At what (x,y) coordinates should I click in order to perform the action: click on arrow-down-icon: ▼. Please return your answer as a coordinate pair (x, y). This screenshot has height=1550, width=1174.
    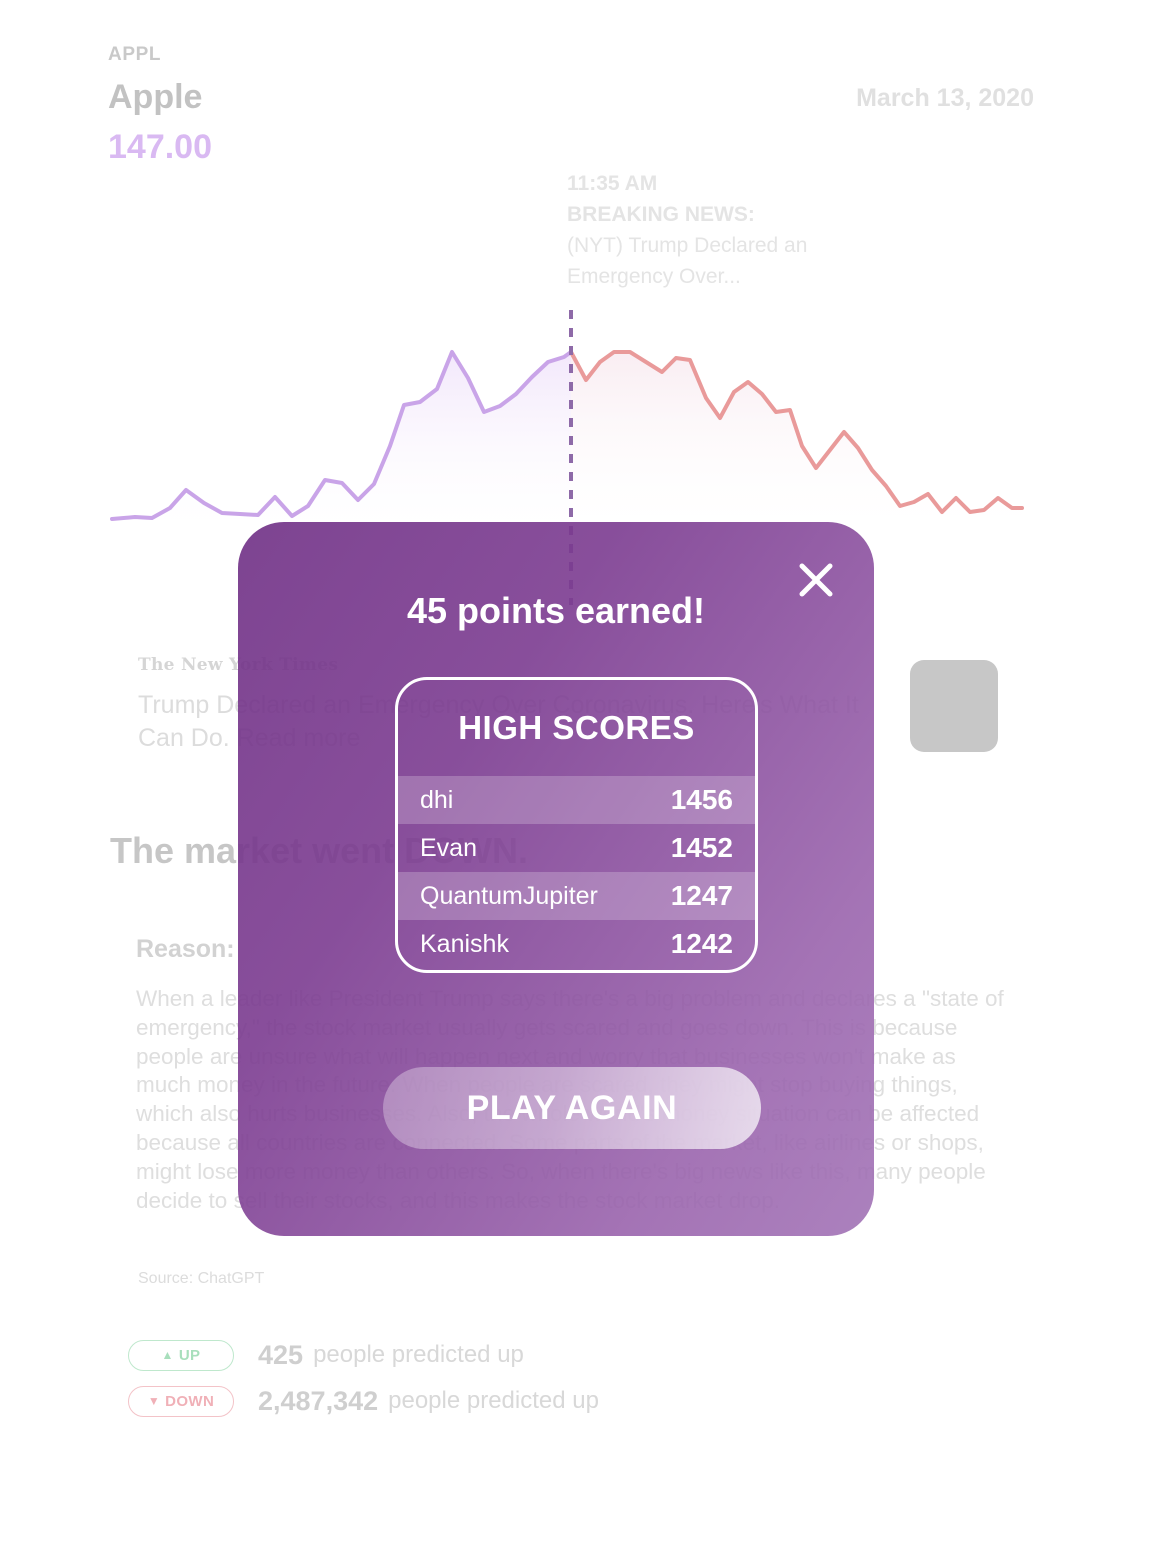
    Looking at the image, I should click on (154, 1401).